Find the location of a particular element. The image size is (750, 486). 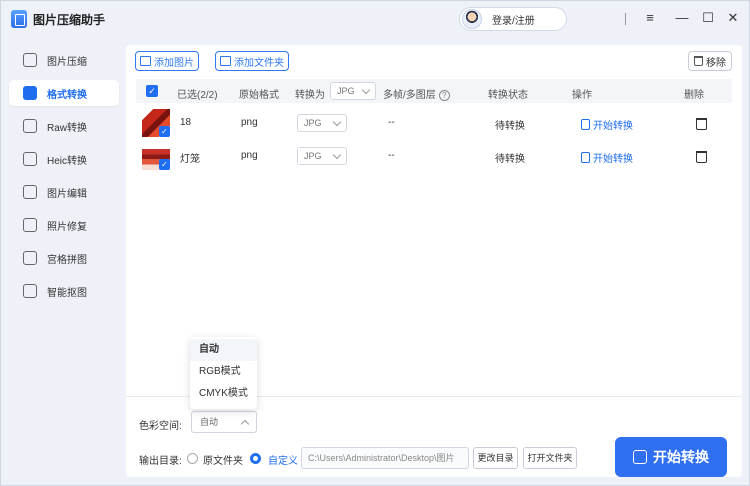

start-convert-button: 开始转换 is located at coordinates (671, 457).